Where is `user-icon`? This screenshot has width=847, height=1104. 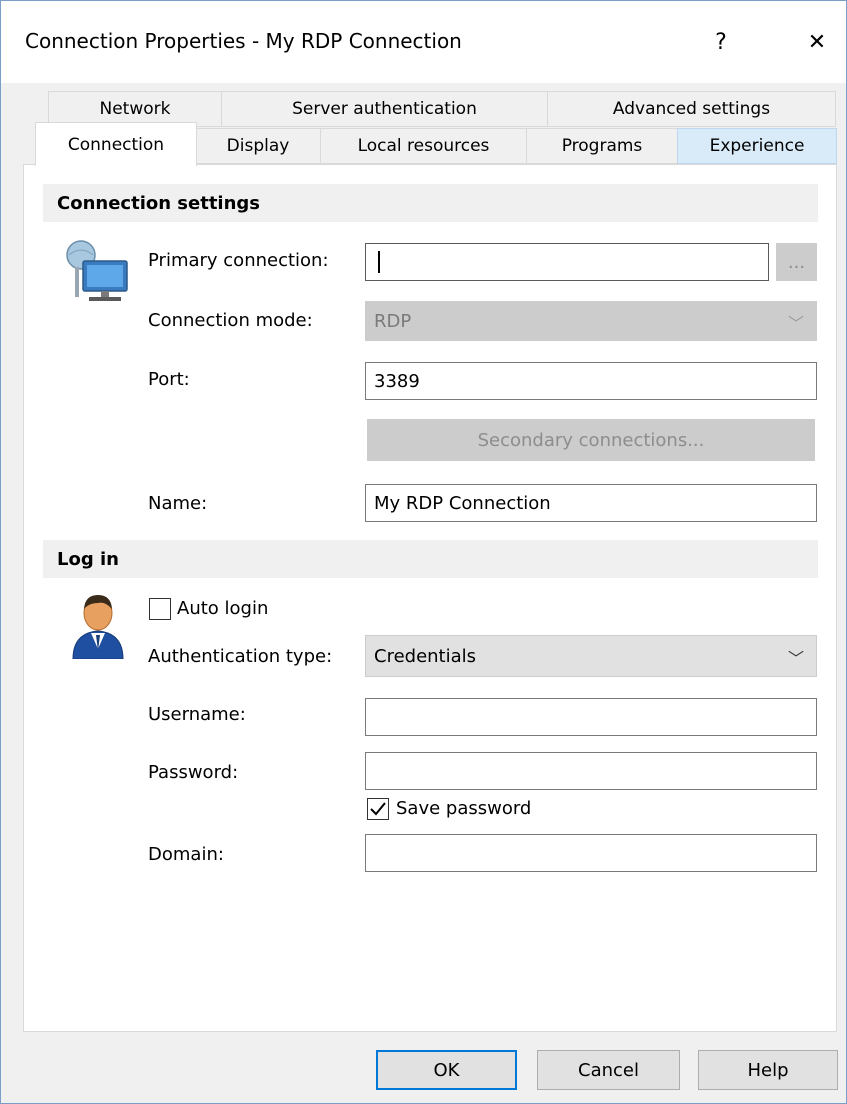
user-icon is located at coordinates (98, 625).